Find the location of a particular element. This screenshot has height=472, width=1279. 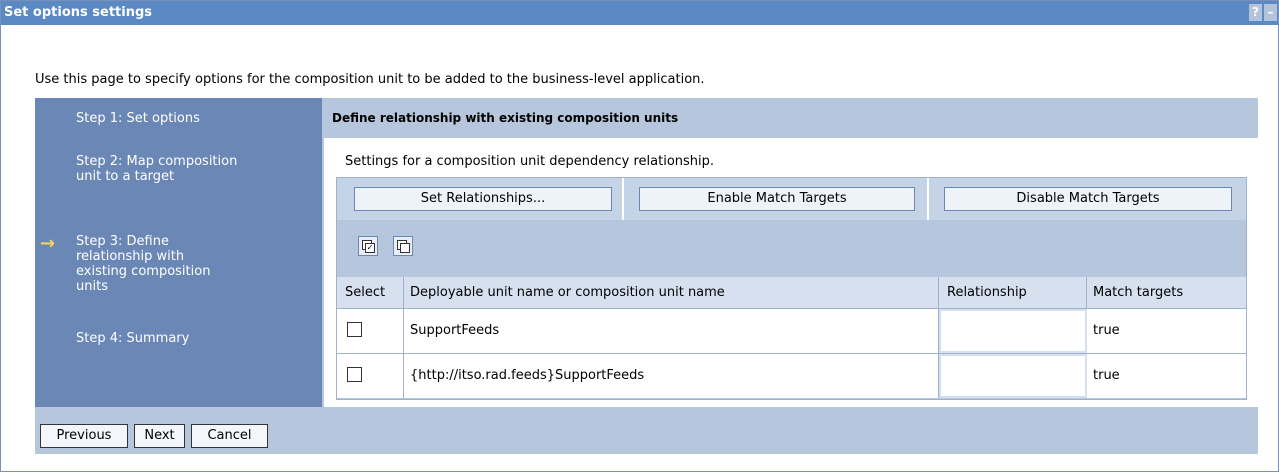

next-button: Next is located at coordinates (159, 436).